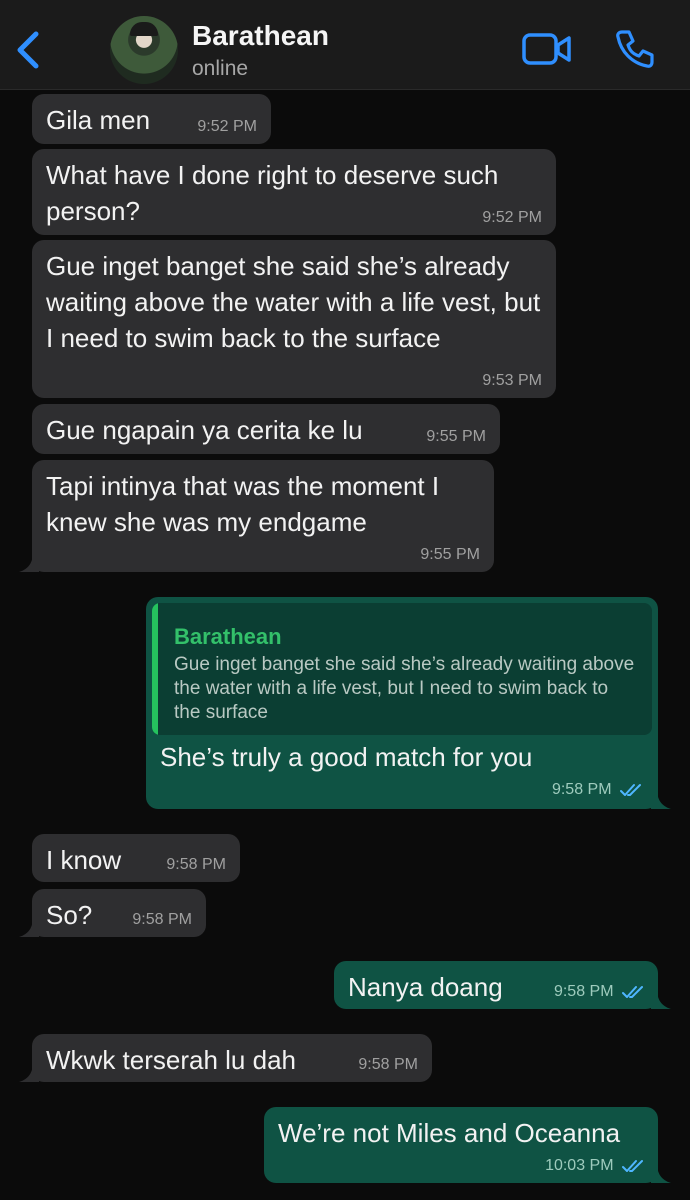  Describe the element at coordinates (136, 858) in the screenshot. I see `message-incoming: I know 9:58 PM` at that location.